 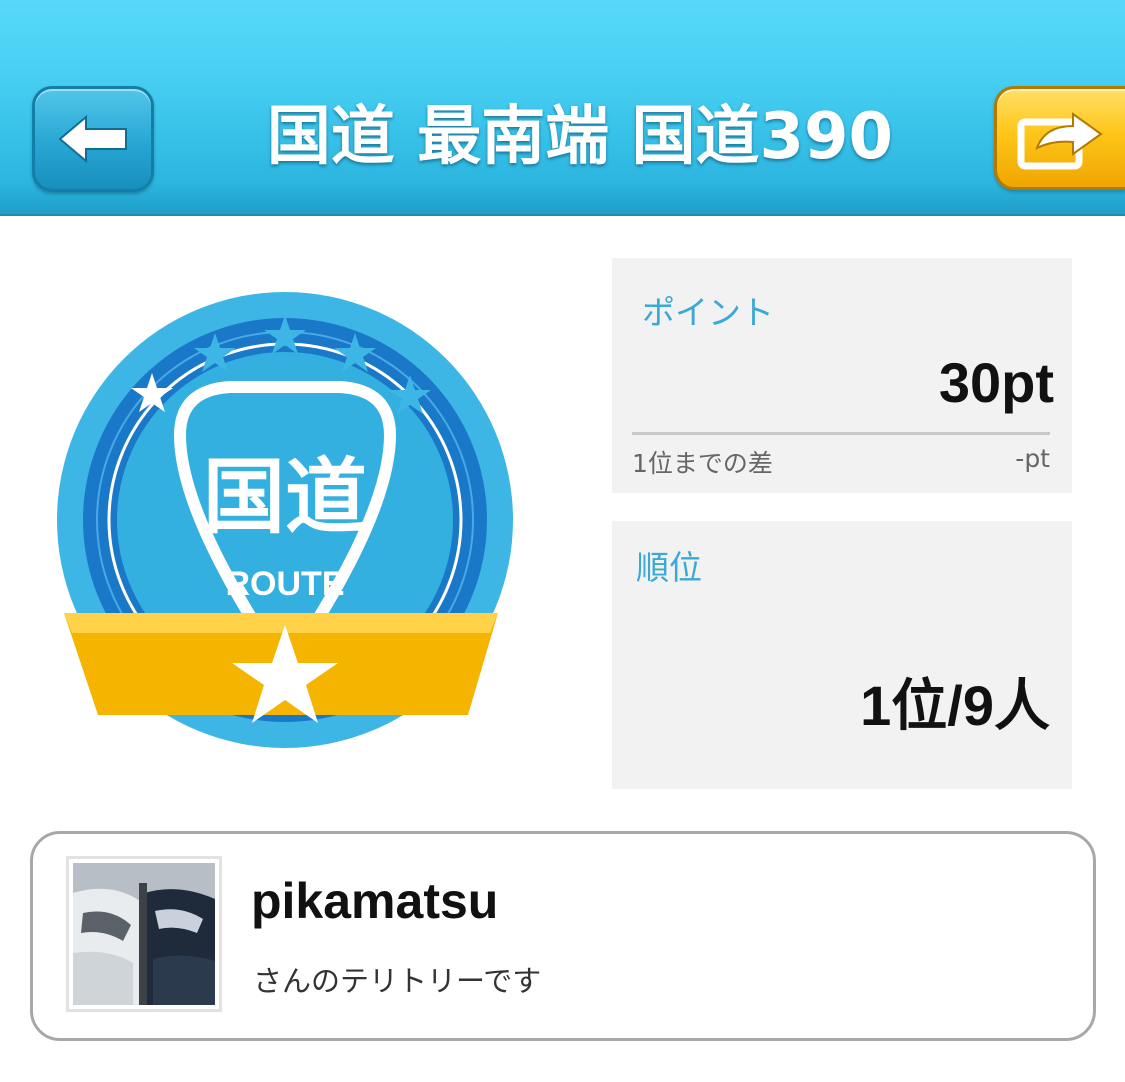 I want to click on points-card: ポイント 30pt 1位までの差 -pt, so click(x=842, y=375).